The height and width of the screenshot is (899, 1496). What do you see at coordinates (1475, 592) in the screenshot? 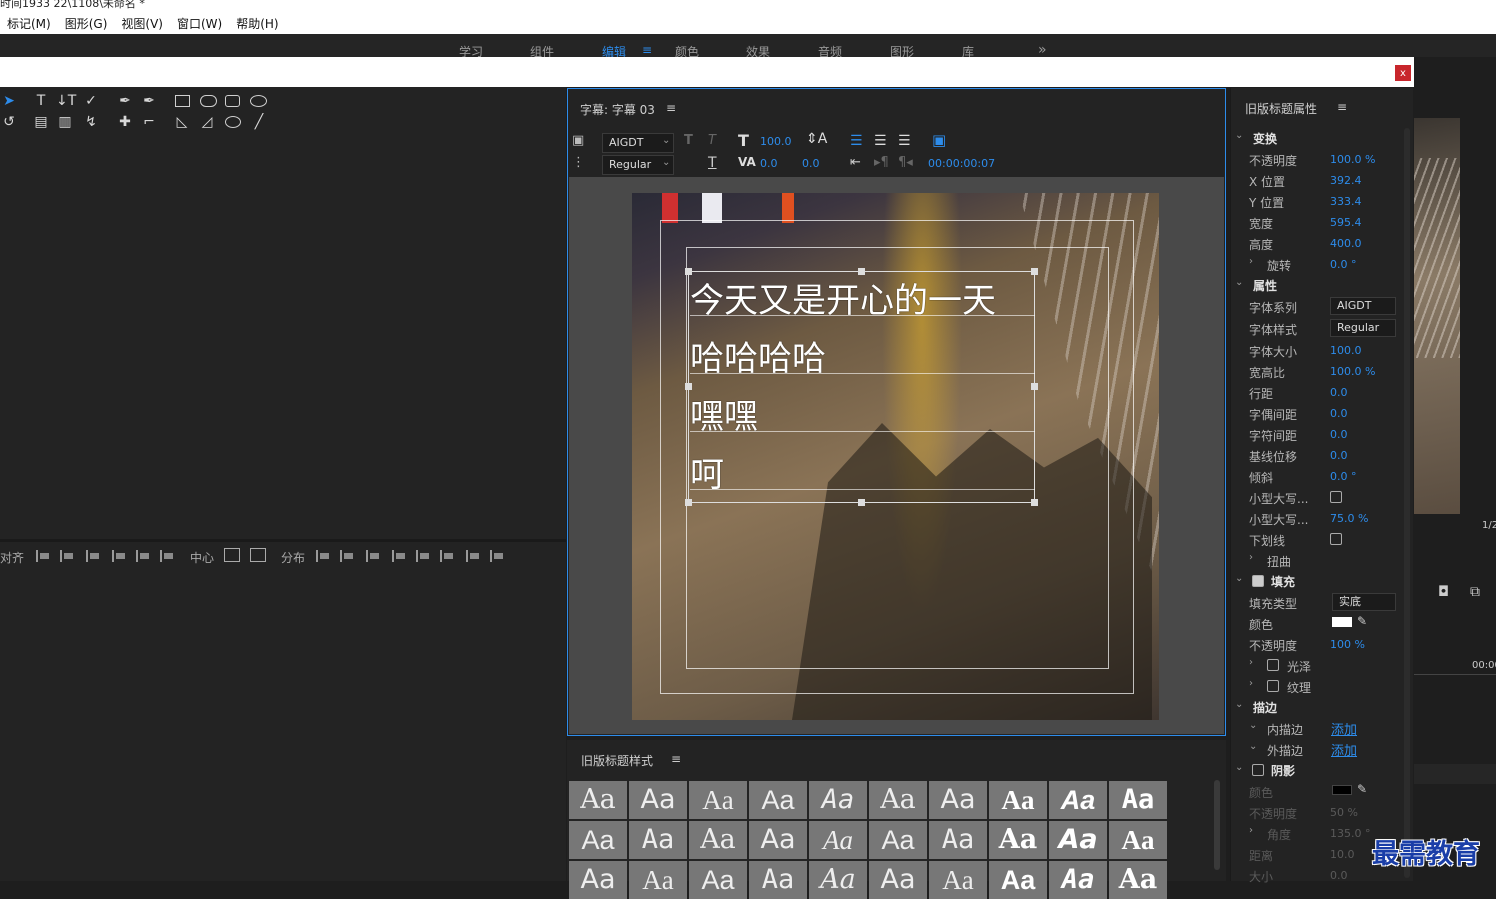
I see `compare-icon: ⧉` at bounding box center [1475, 592].